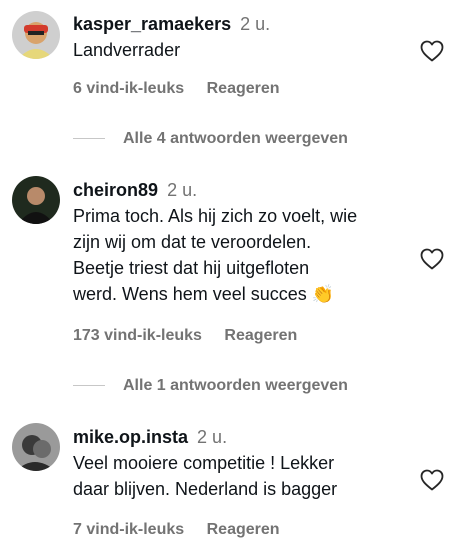  What do you see at coordinates (235, 138) in the screenshot?
I see `view-replies-label: Alle 4 antwoorden weergeven` at bounding box center [235, 138].